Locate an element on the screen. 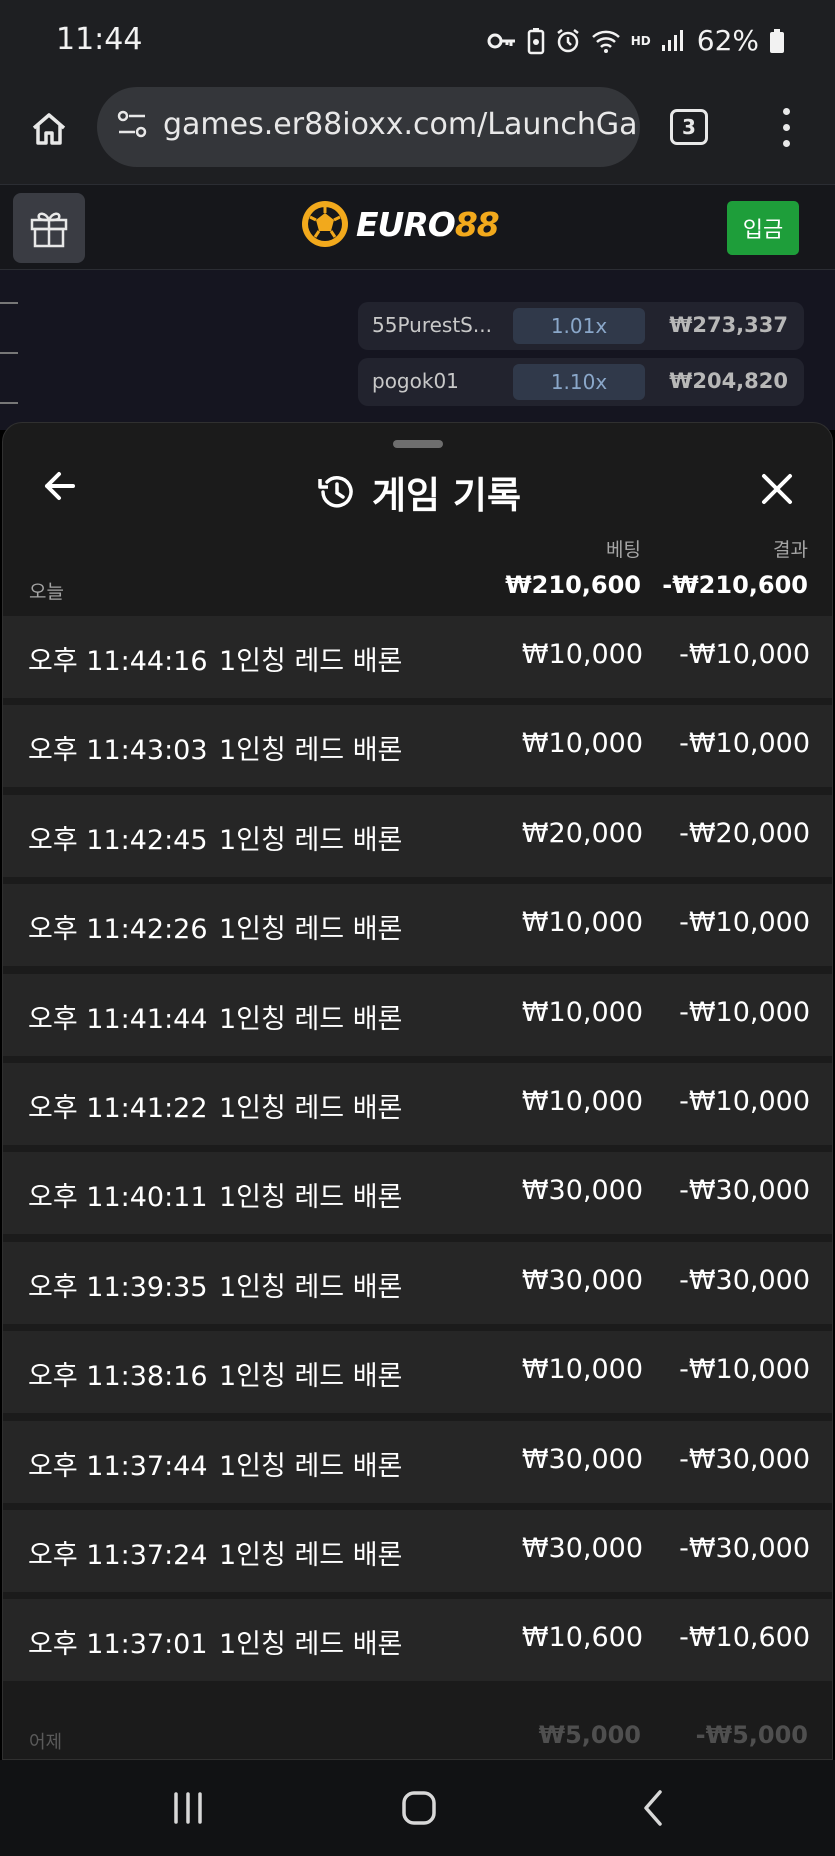 The image size is (835, 1856). row-time: 오후 11:39:35 is located at coordinates (118, 1287).